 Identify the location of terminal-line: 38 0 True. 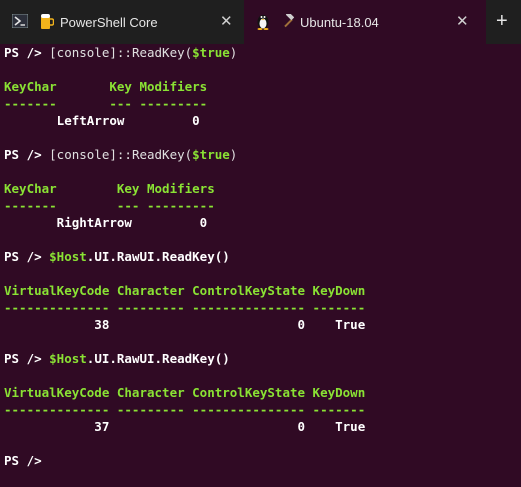
(262, 324).